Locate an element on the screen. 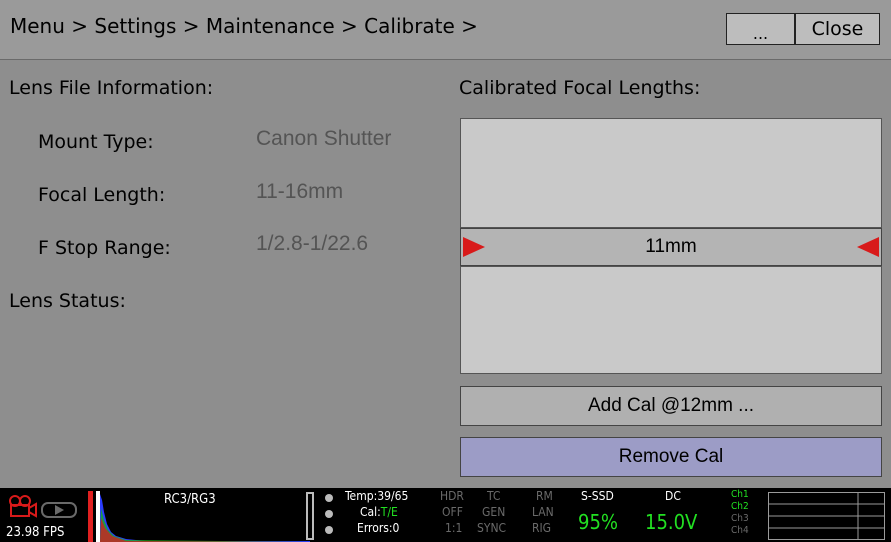 The width and height of the screenshot is (891, 542). lens-info-title: Lens File Information: is located at coordinates (111, 88).